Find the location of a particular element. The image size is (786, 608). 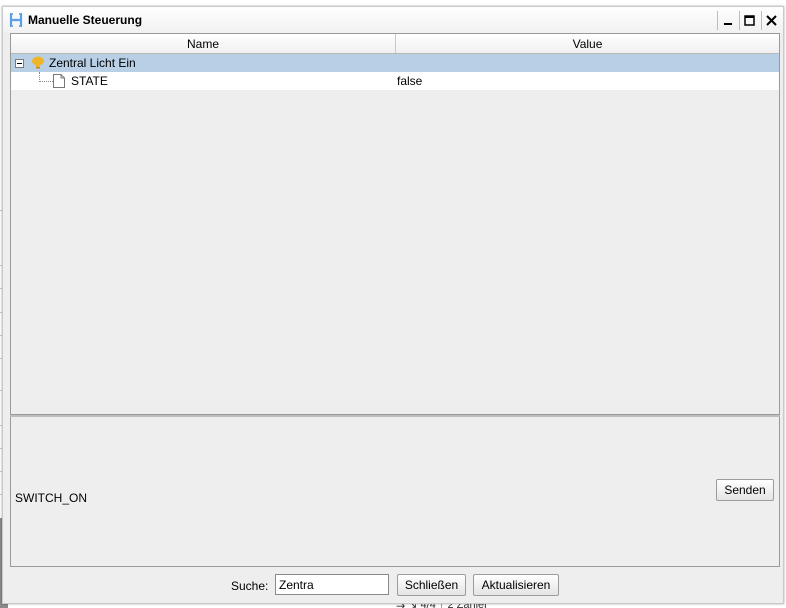

column-header-name: Name is located at coordinates (203, 43).